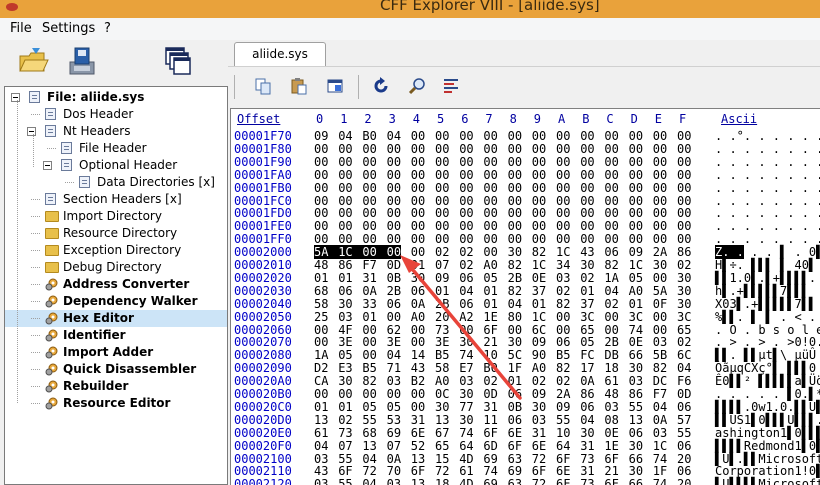 Image resolution: width=820 pixels, height=485 pixels. Describe the element at coordinates (394, 407) in the screenshot. I see `hex-byte: 05` at that location.